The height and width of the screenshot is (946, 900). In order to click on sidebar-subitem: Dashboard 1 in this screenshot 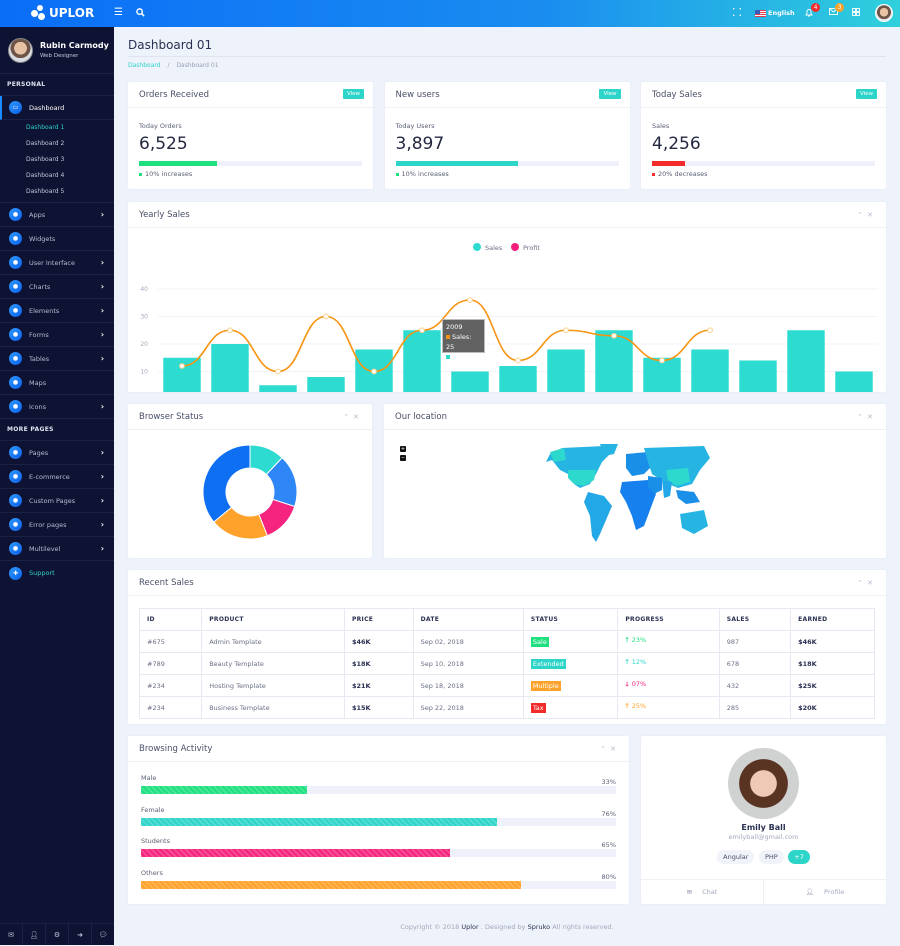, I will do `click(57, 128)`.